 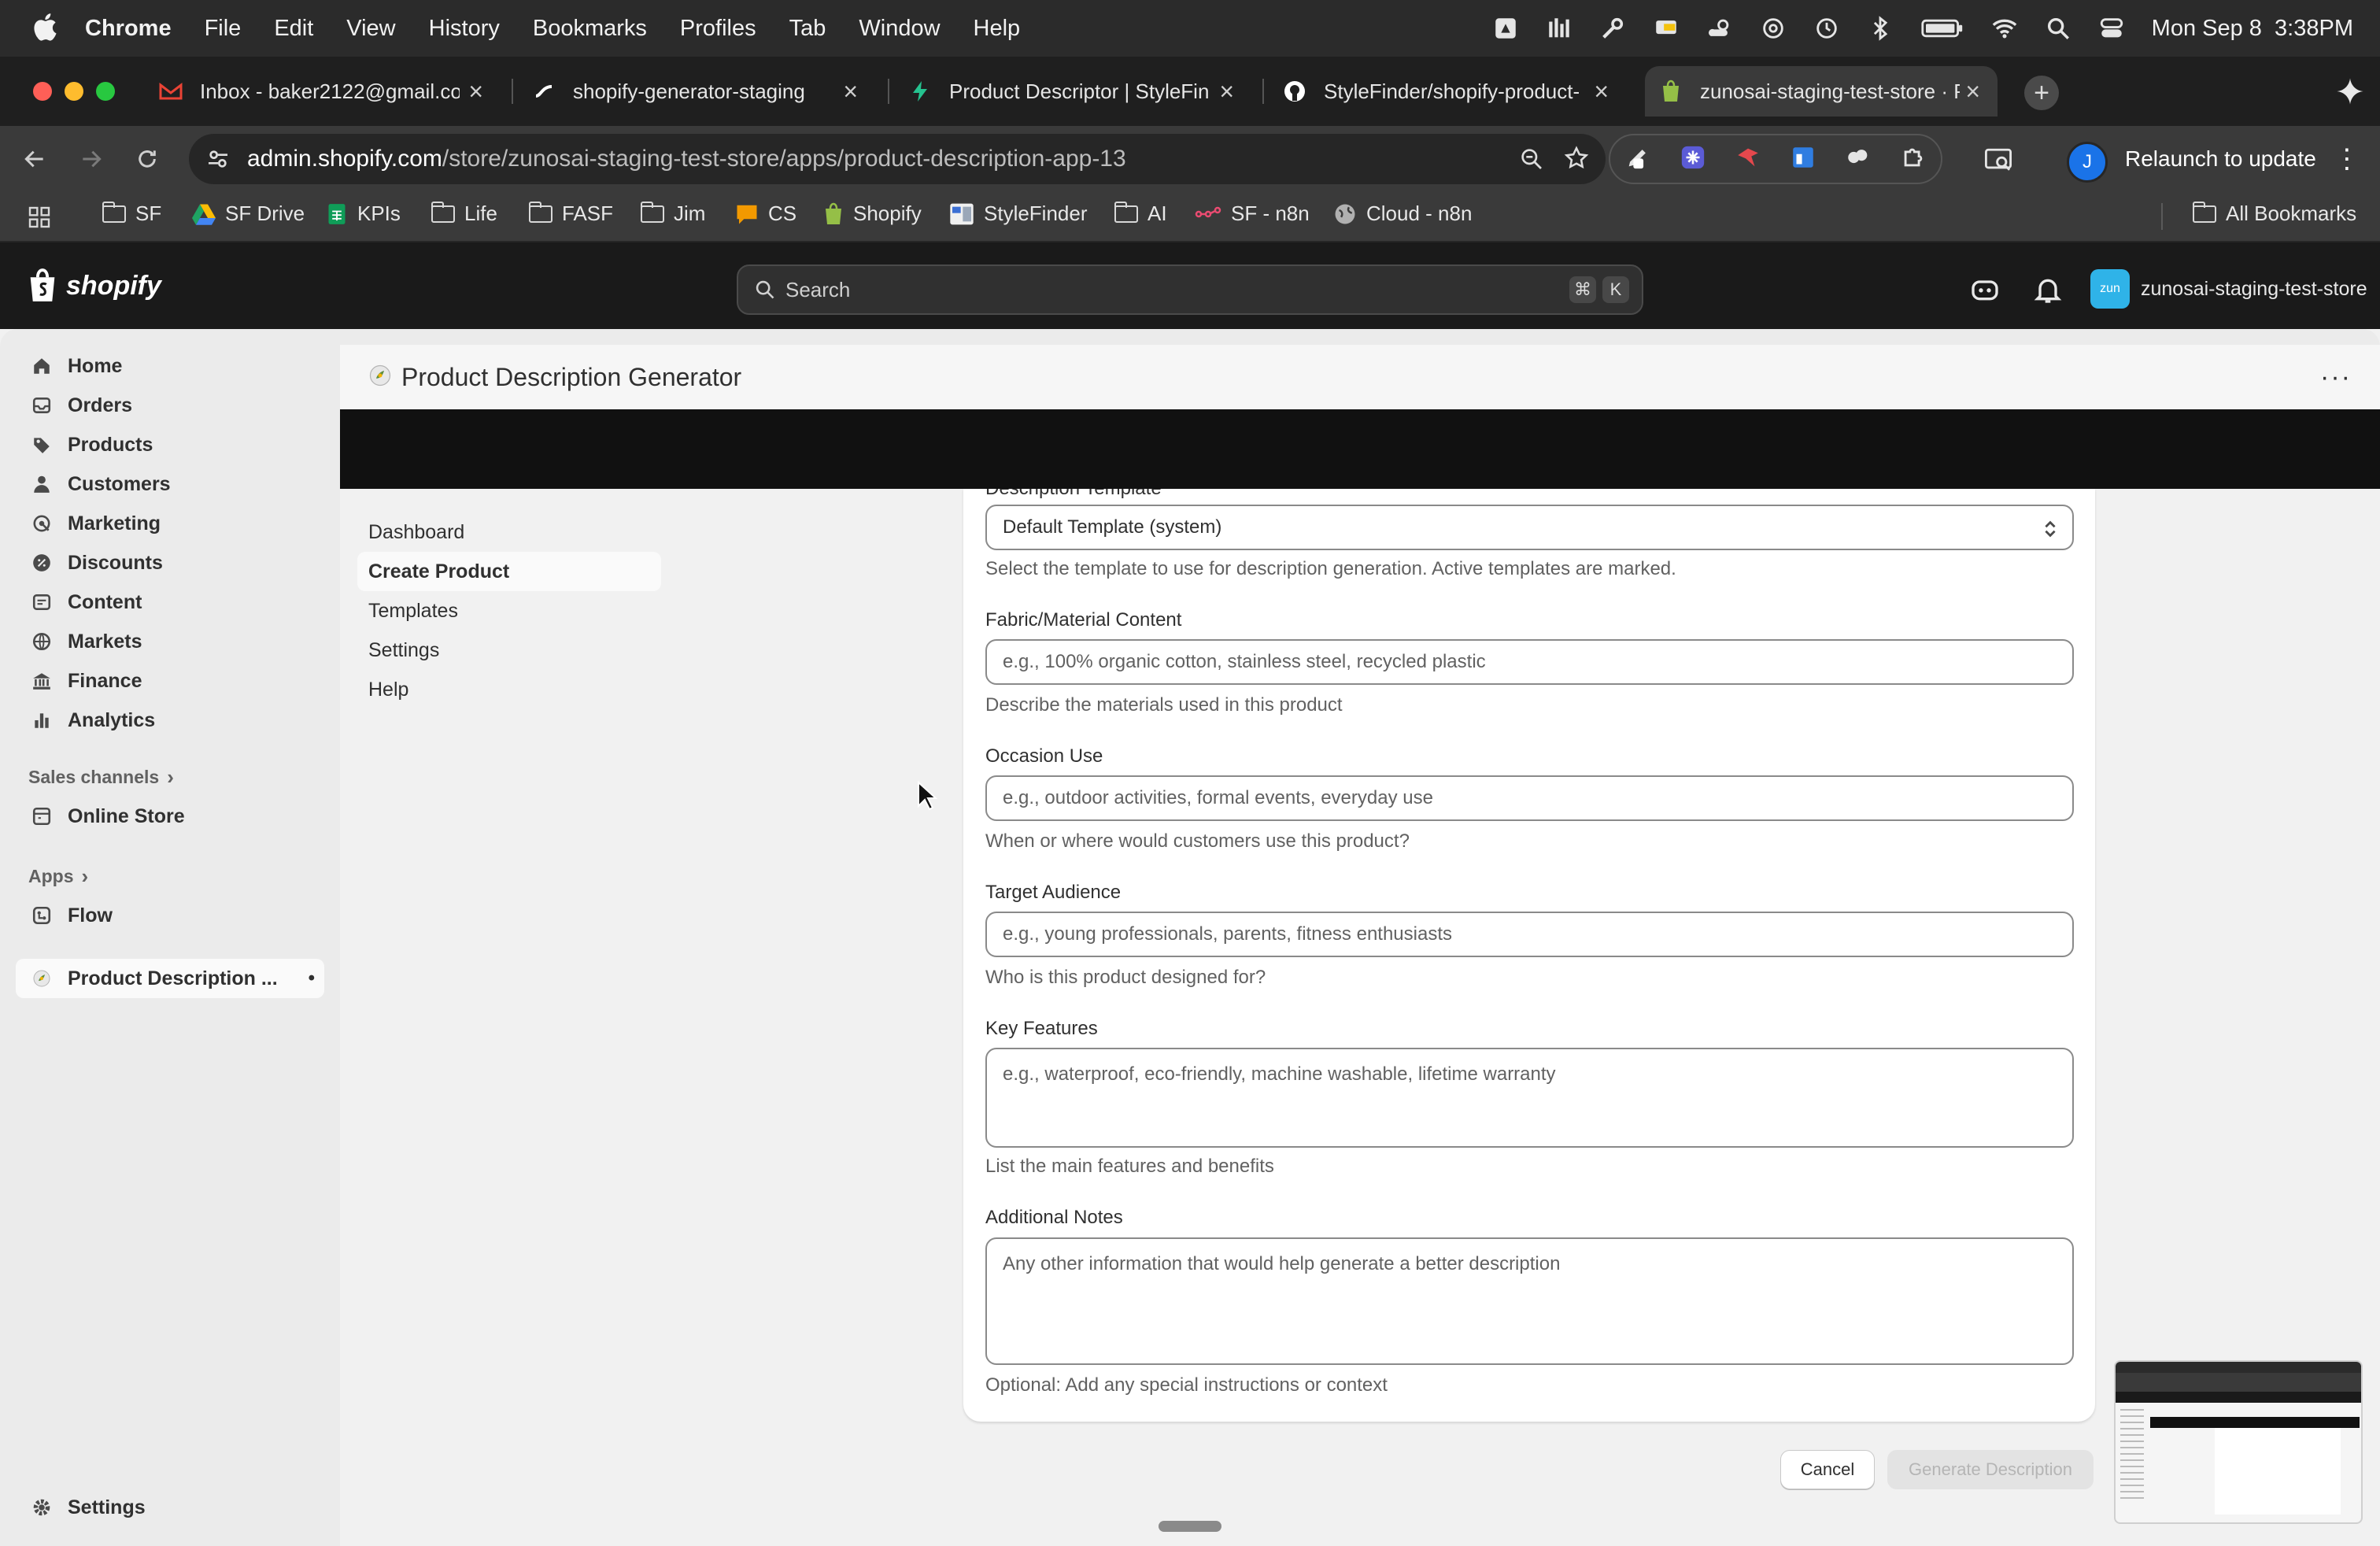 What do you see at coordinates (2058, 28) in the screenshot?
I see `spotlight-search-icon` at bounding box center [2058, 28].